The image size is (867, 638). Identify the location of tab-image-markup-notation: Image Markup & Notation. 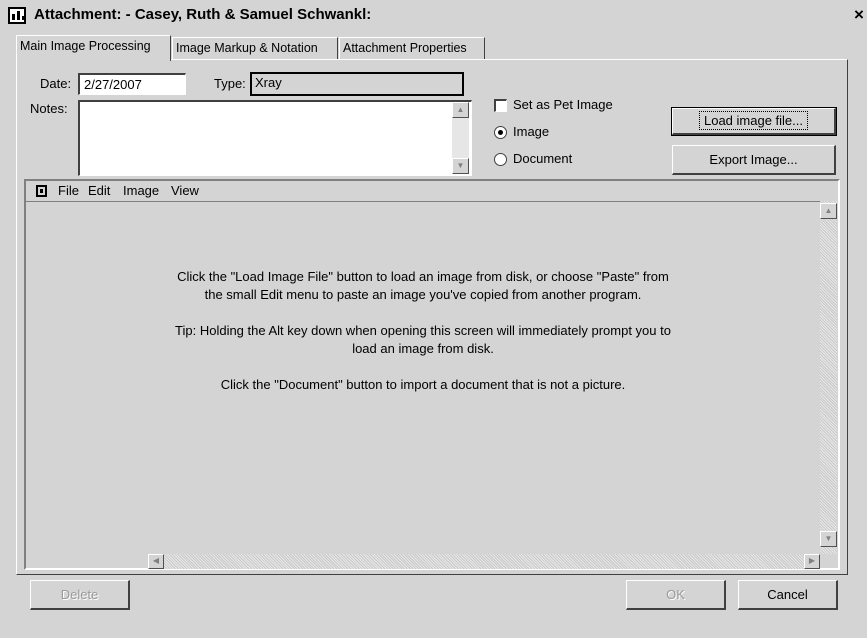
(255, 48).